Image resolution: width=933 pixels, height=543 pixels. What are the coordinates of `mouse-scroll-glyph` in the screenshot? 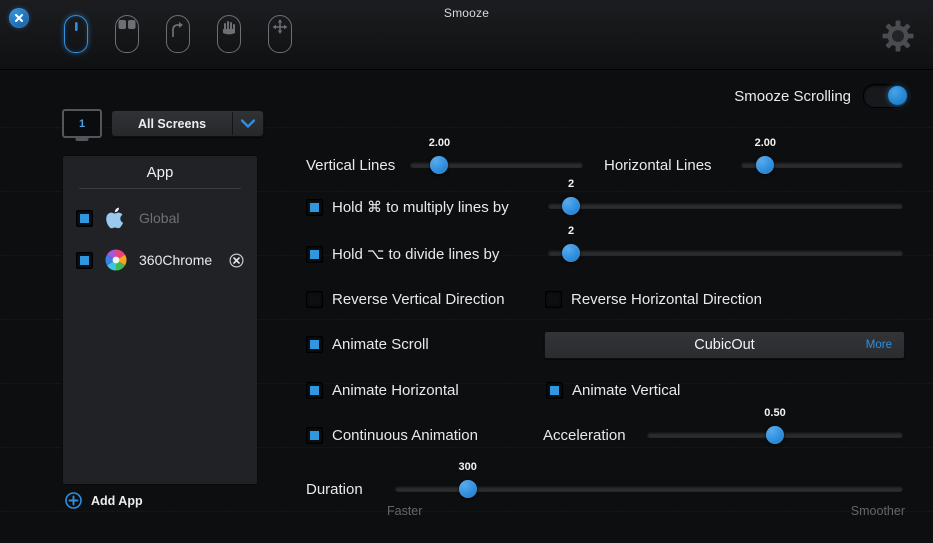 It's located at (76, 26).